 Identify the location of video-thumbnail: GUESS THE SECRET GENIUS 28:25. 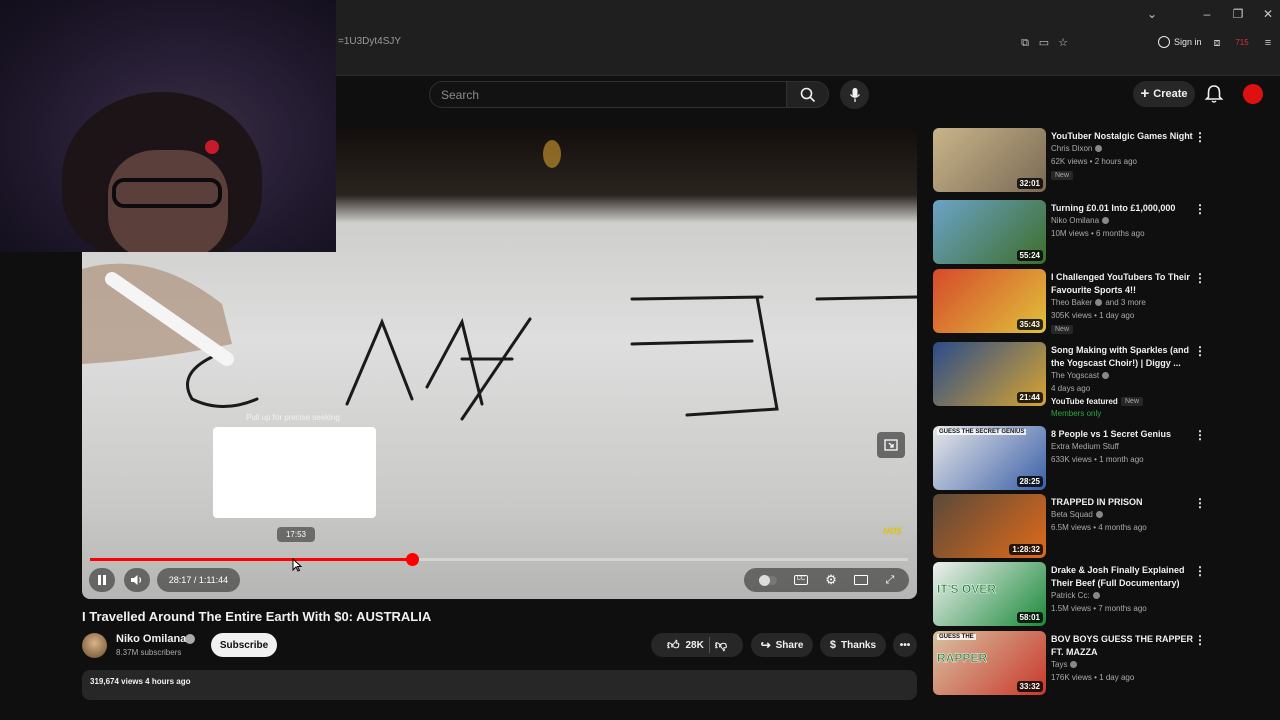
(989, 458).